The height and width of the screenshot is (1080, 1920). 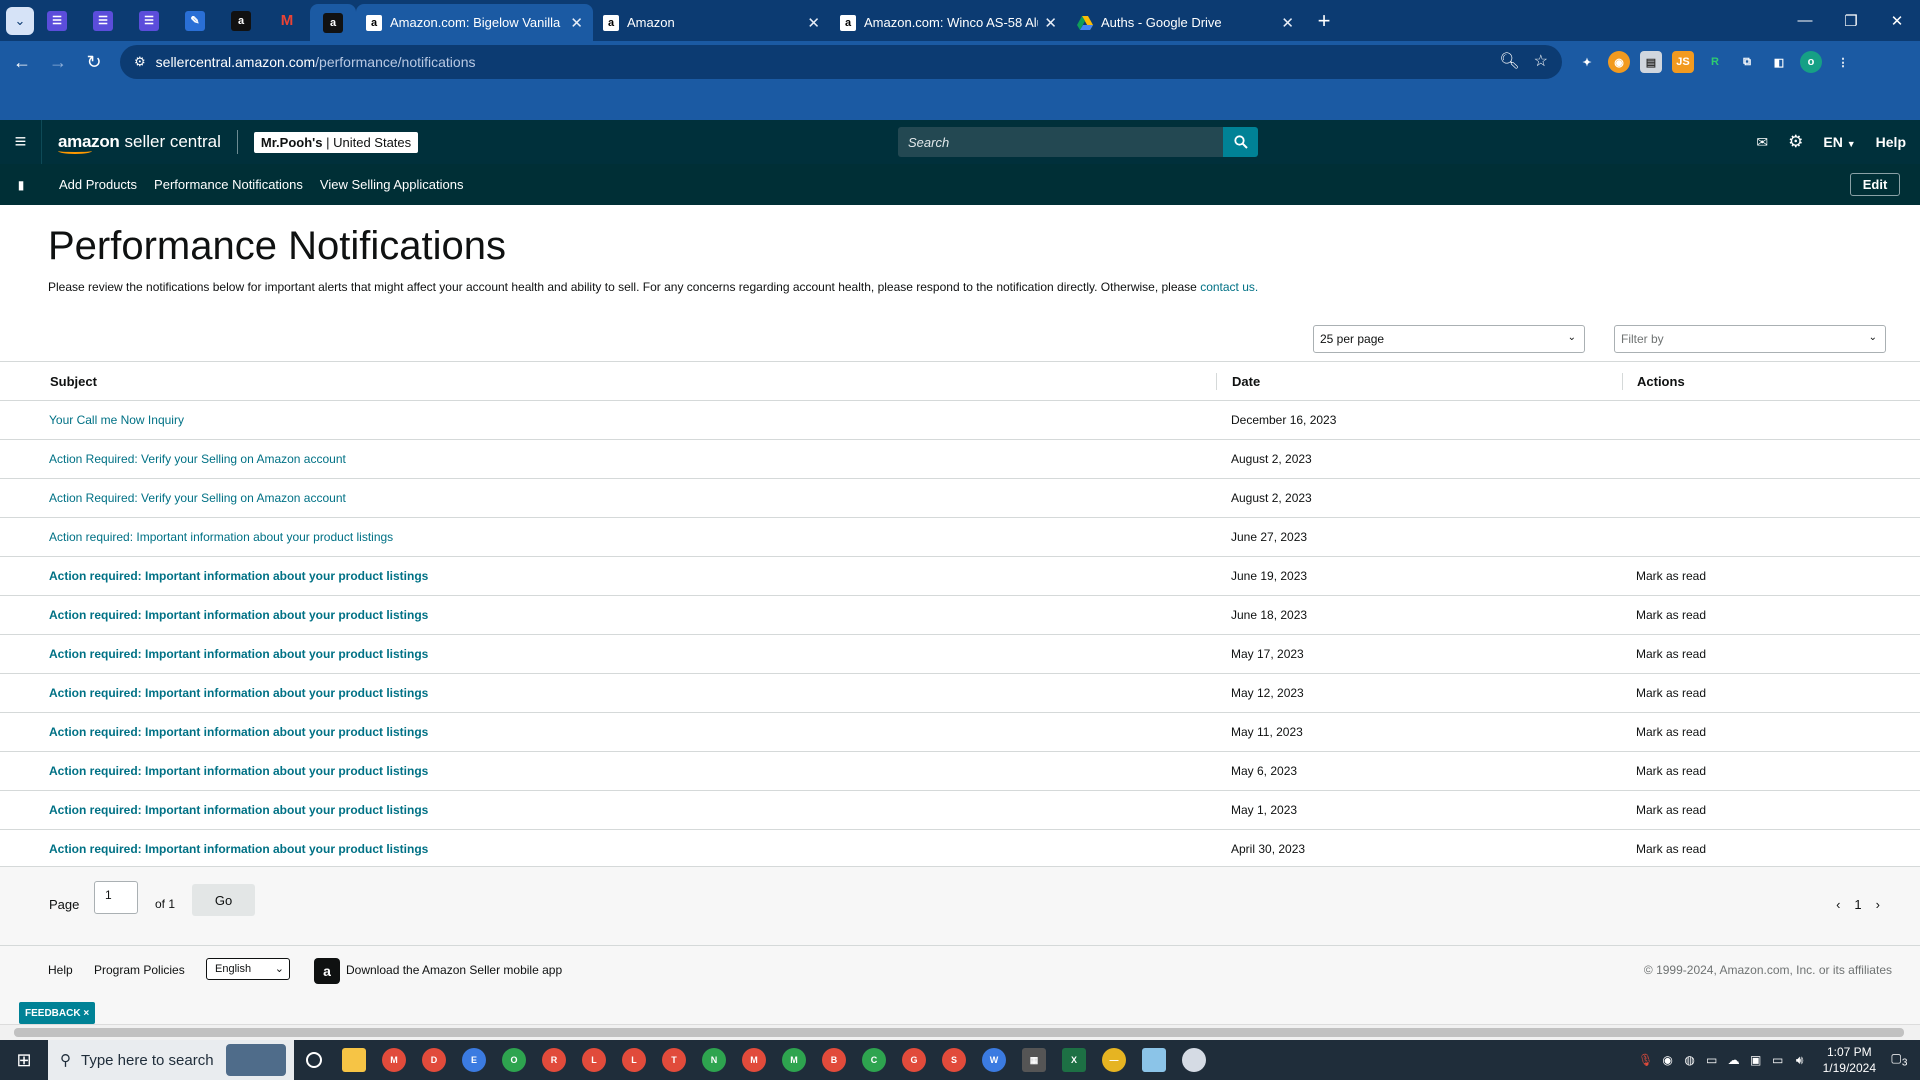 What do you see at coordinates (994, 1060) in the screenshot?
I see `chrome-profile-icon: W` at bounding box center [994, 1060].